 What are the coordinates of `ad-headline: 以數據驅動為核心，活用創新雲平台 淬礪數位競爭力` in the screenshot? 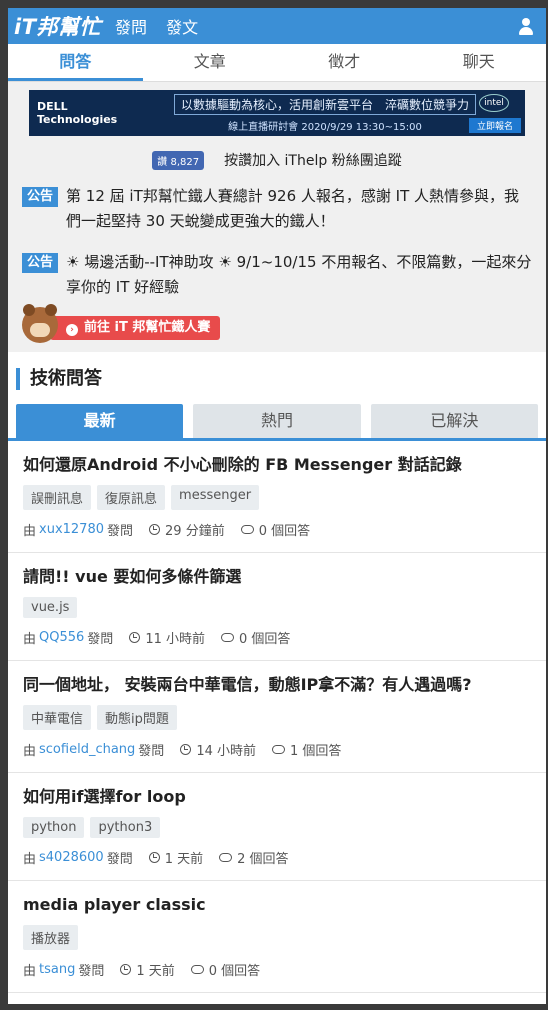 It's located at (324, 104).